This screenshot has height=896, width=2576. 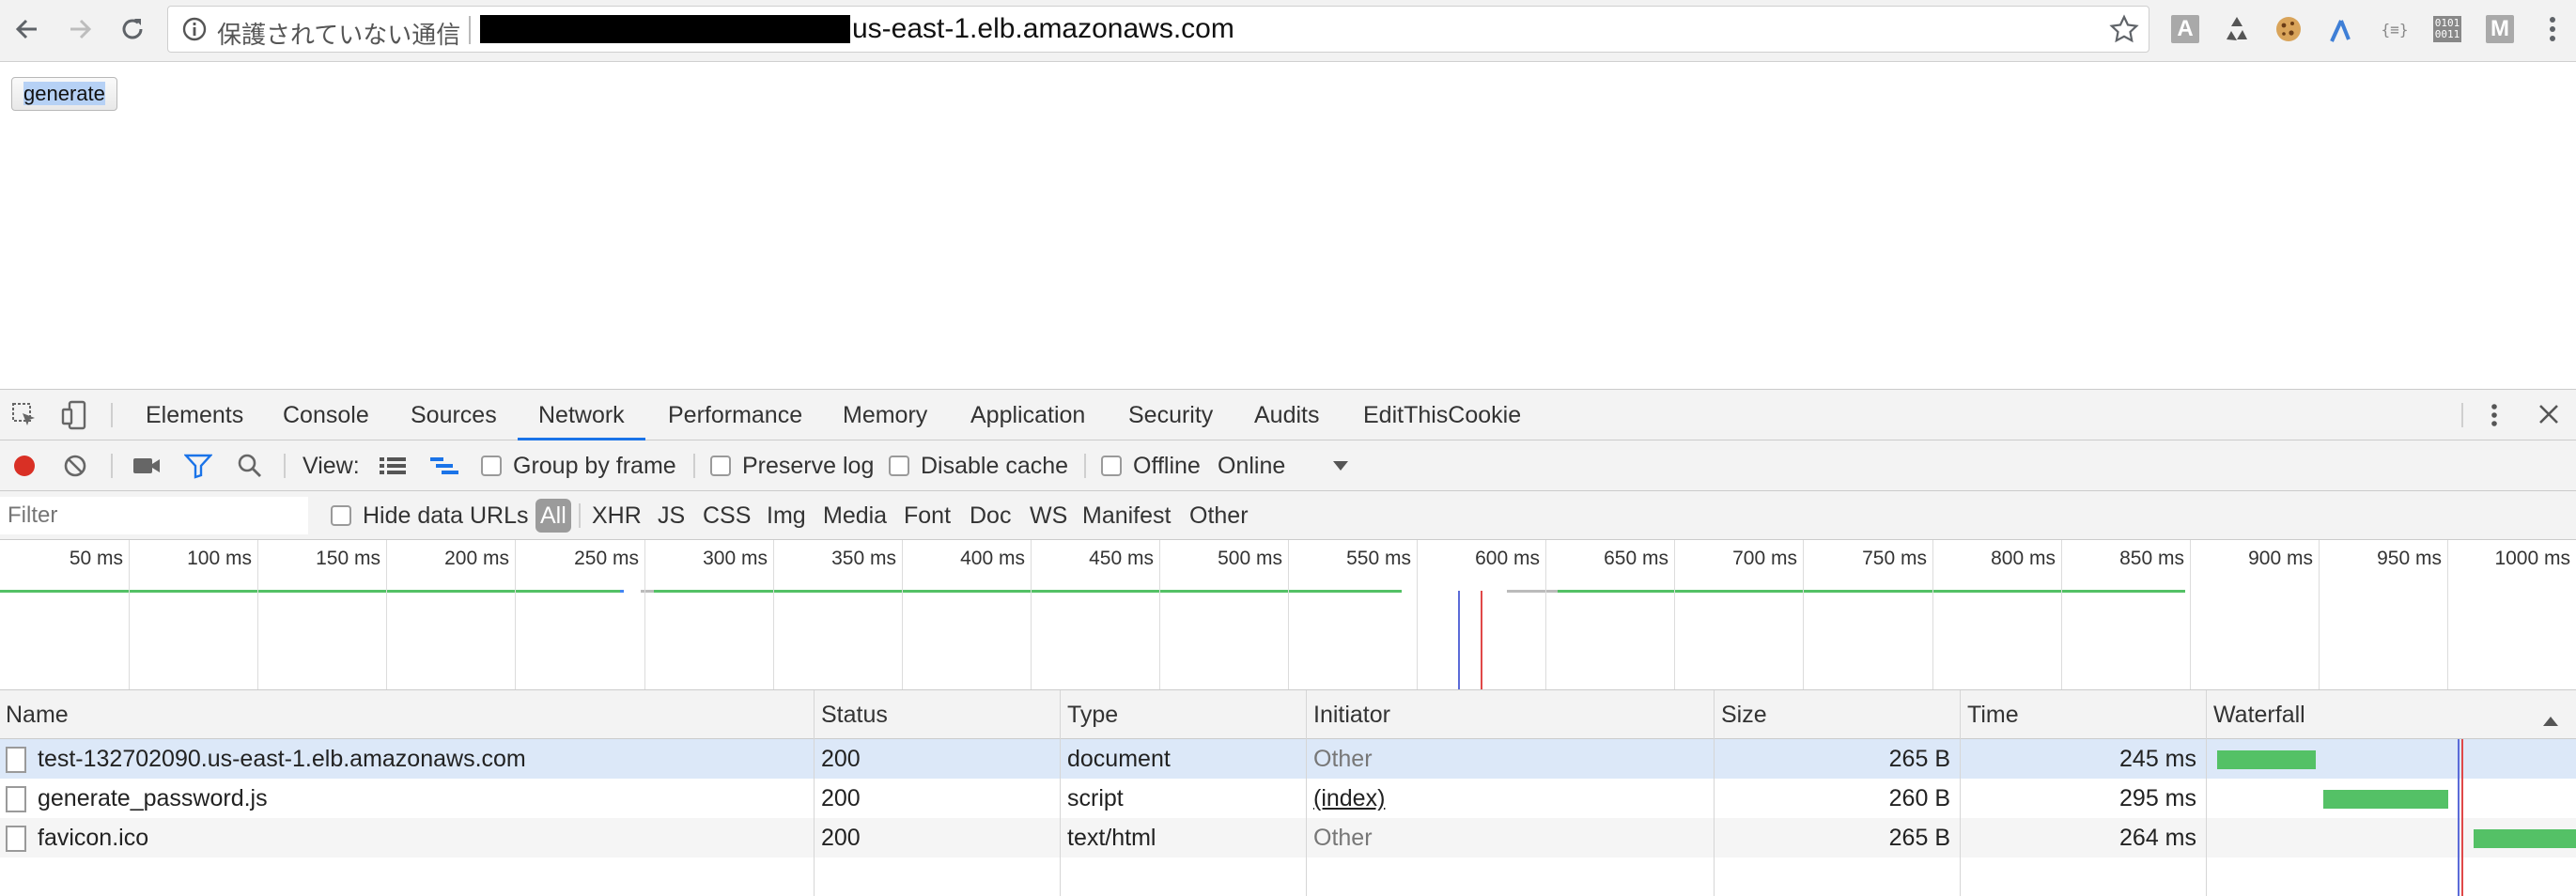 I want to click on filter-input, so click(x=154, y=515).